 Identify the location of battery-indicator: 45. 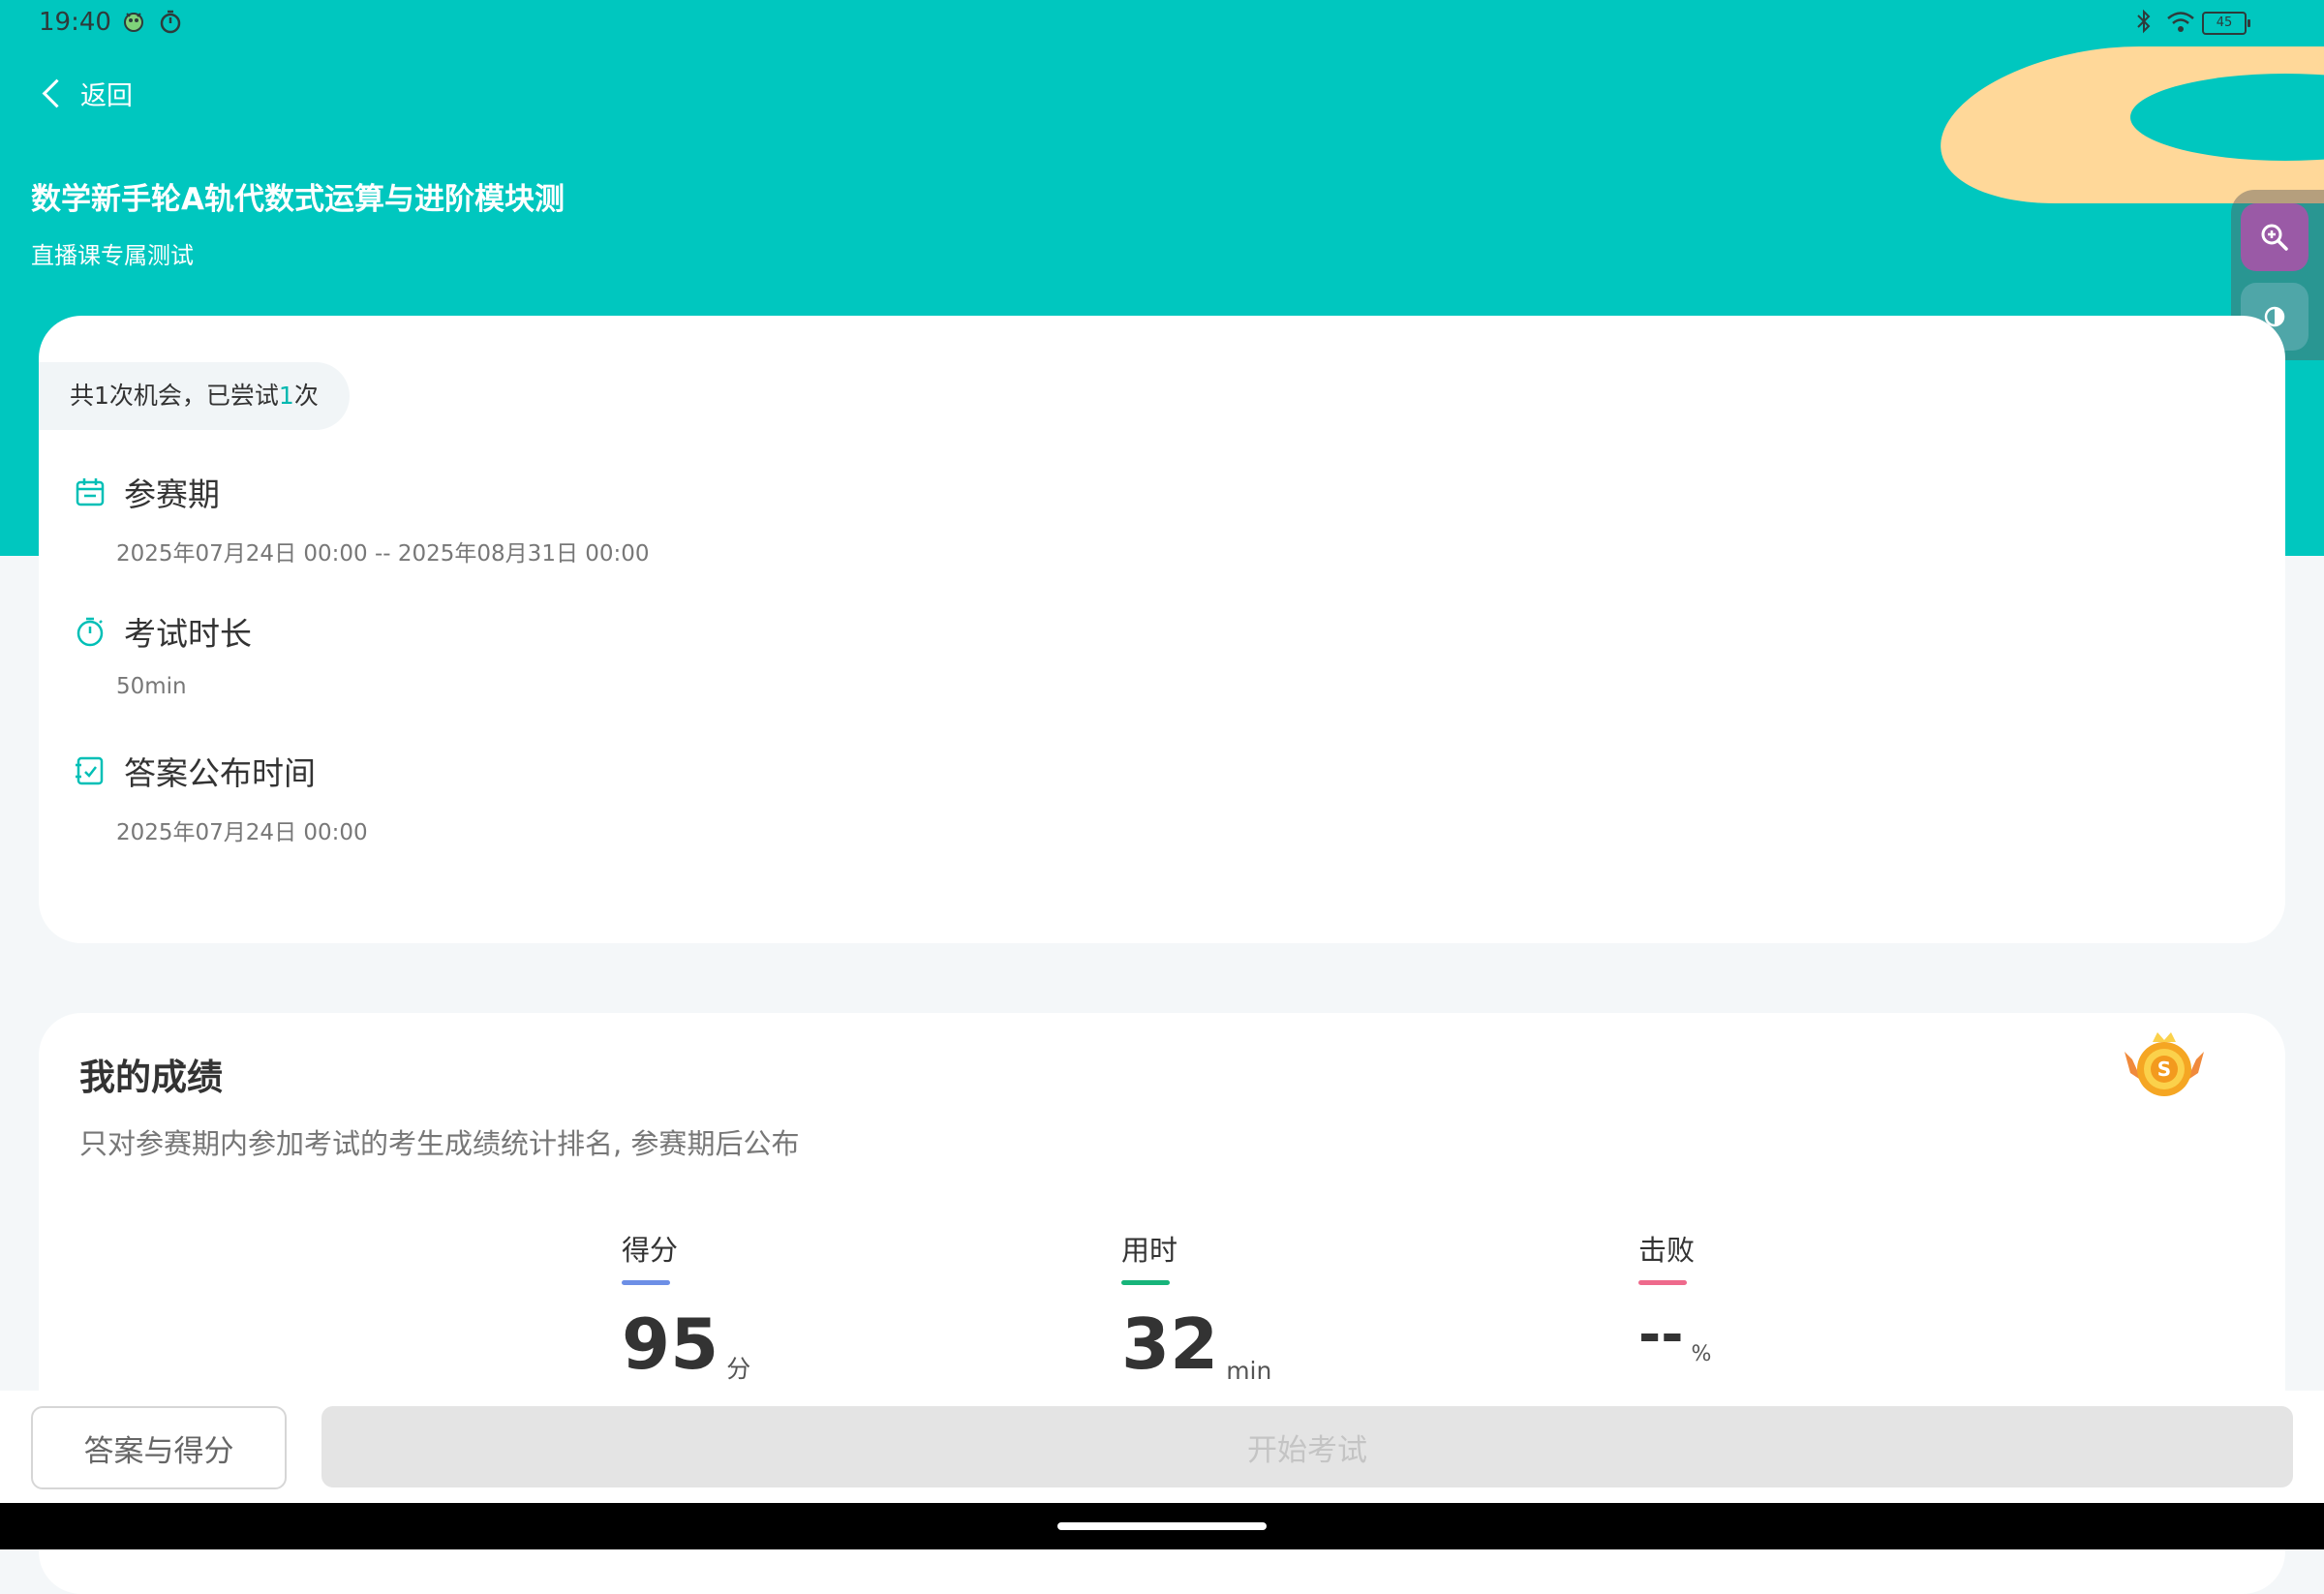
(2226, 23).